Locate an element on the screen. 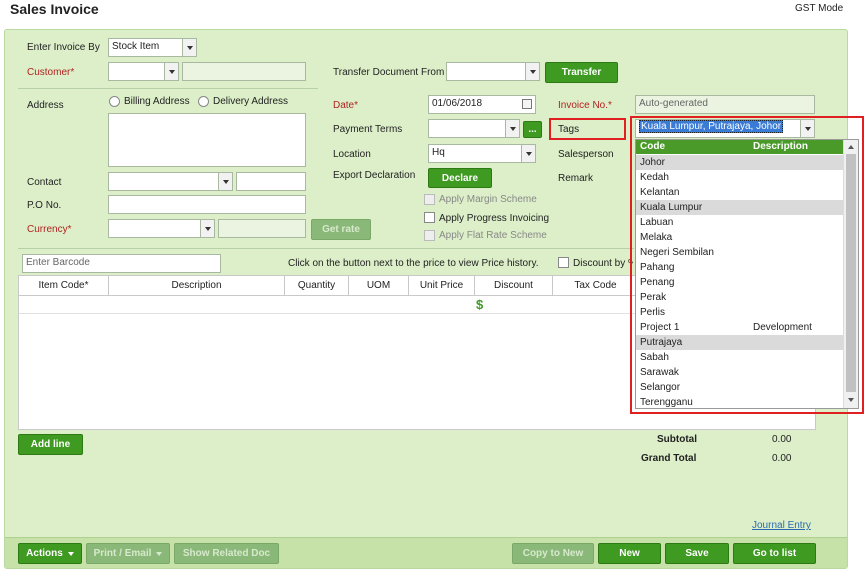 The width and height of the screenshot is (867, 577). discount-percent-checkbox is located at coordinates (563, 262).